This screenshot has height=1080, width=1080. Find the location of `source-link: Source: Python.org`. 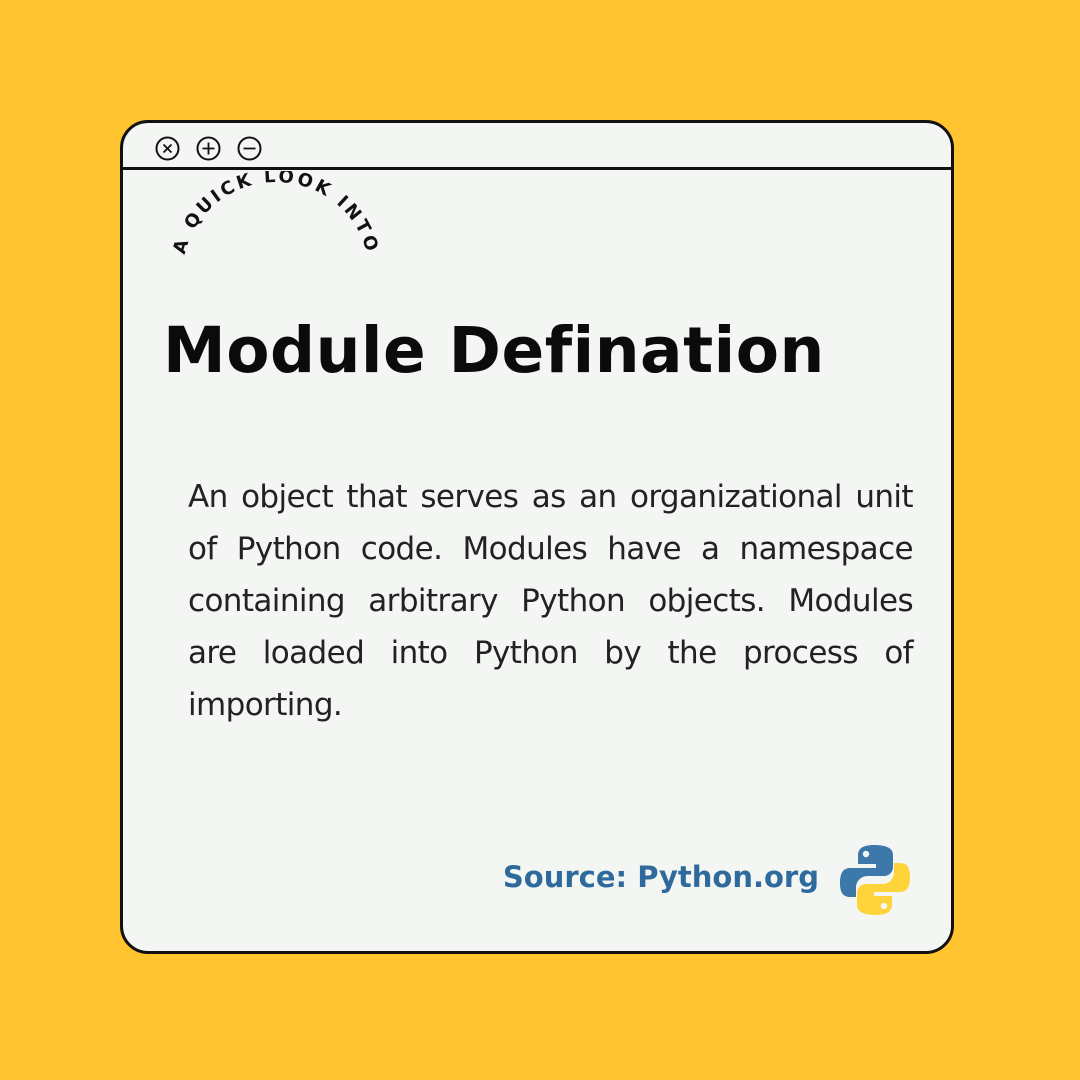

source-link: Source: Python.org is located at coordinates (661, 877).